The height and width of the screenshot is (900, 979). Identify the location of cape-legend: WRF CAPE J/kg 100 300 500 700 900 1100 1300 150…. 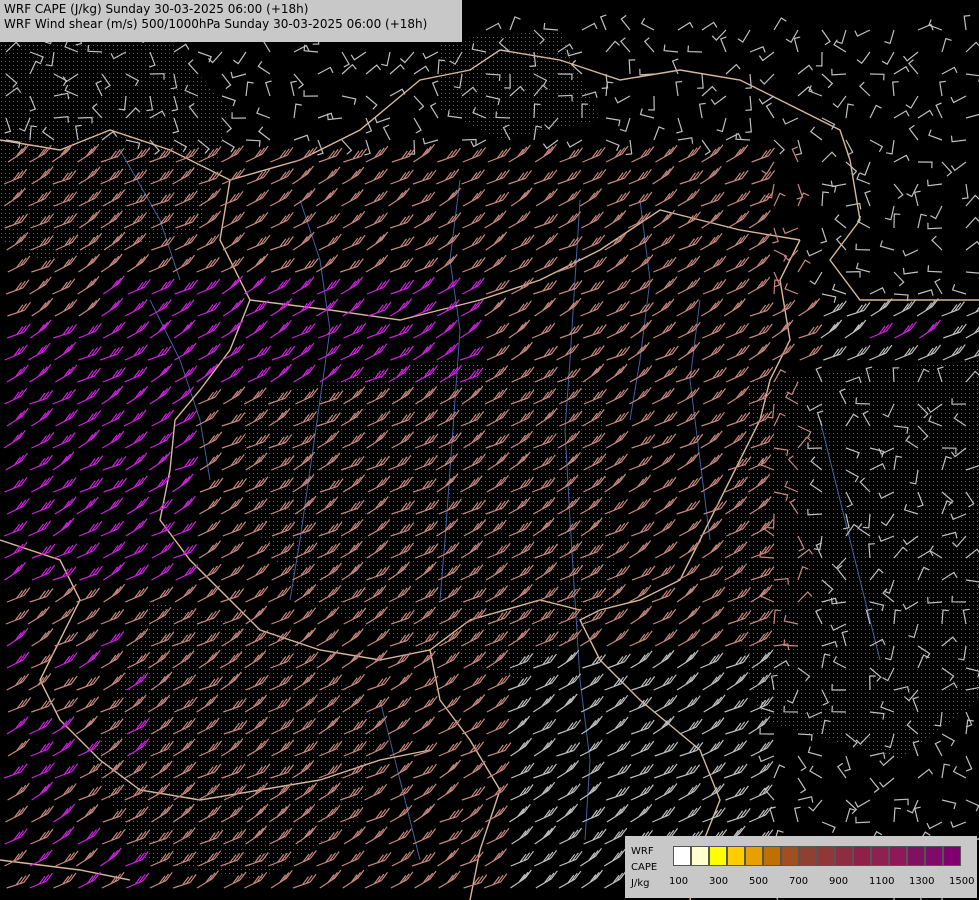
(801, 867).